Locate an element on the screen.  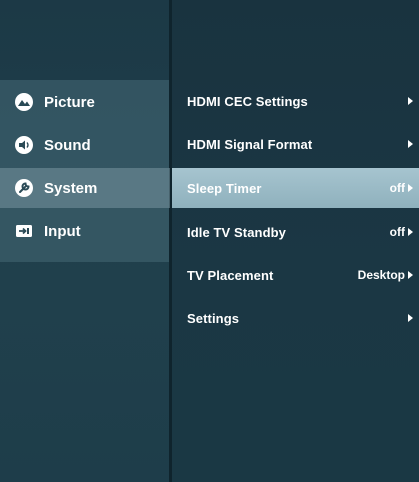
menu-item-picture: Picture is located at coordinates (85, 102).